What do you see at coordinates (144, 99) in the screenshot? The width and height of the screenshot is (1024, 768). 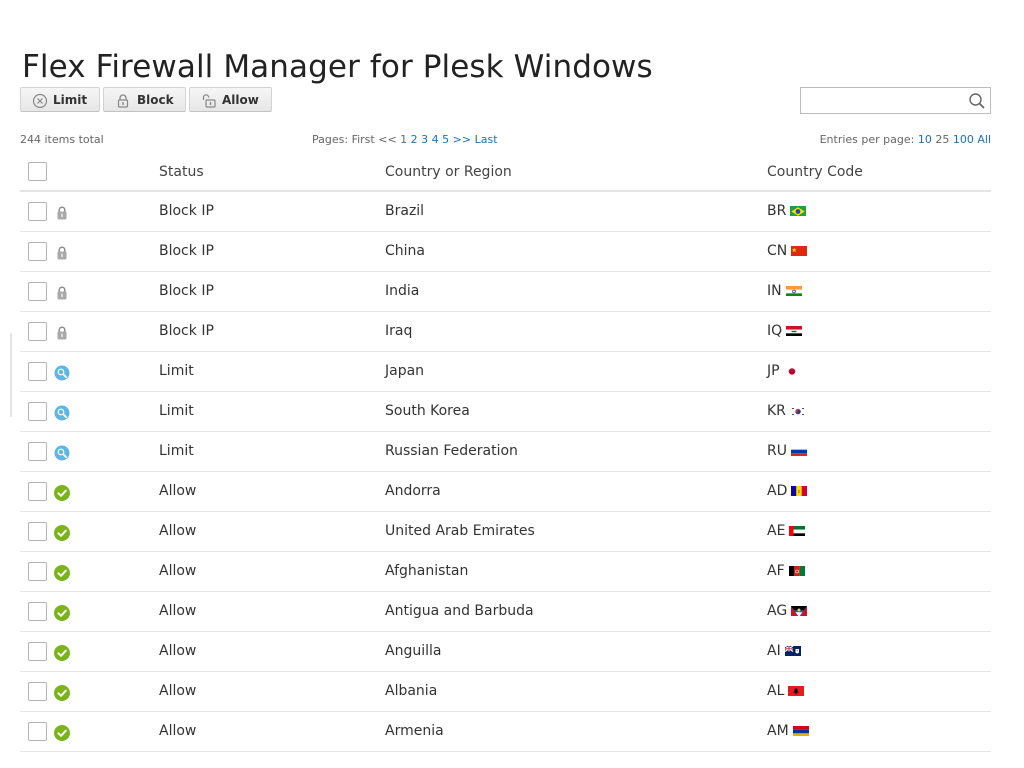 I see `block-button: Block` at bounding box center [144, 99].